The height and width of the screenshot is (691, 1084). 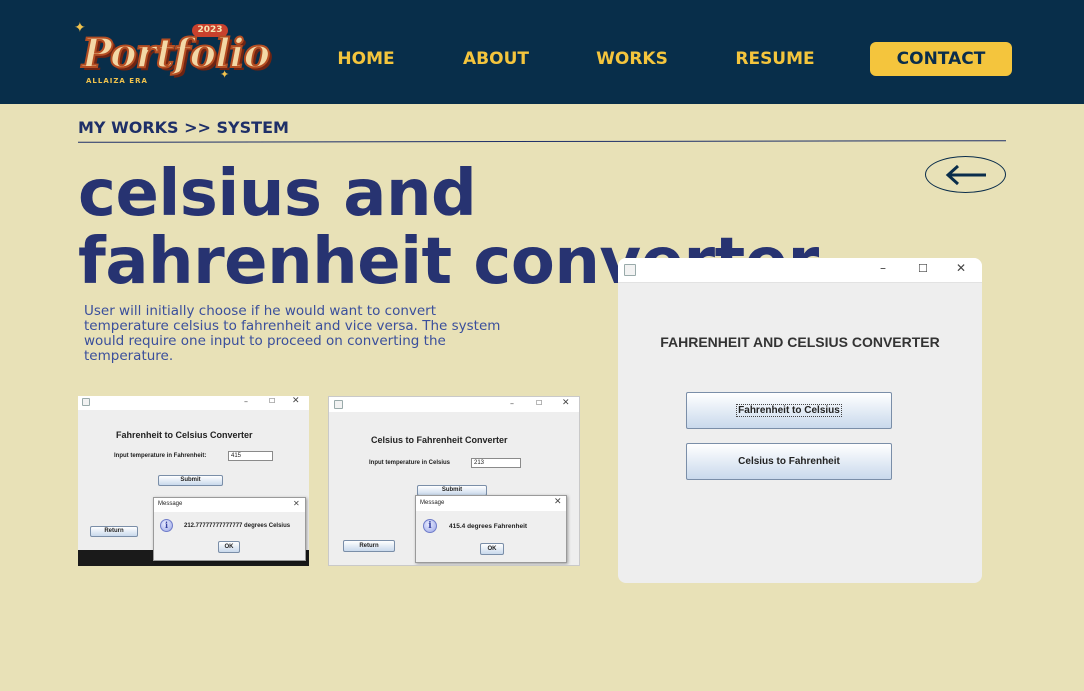 I want to click on back-button, so click(x=965, y=174).